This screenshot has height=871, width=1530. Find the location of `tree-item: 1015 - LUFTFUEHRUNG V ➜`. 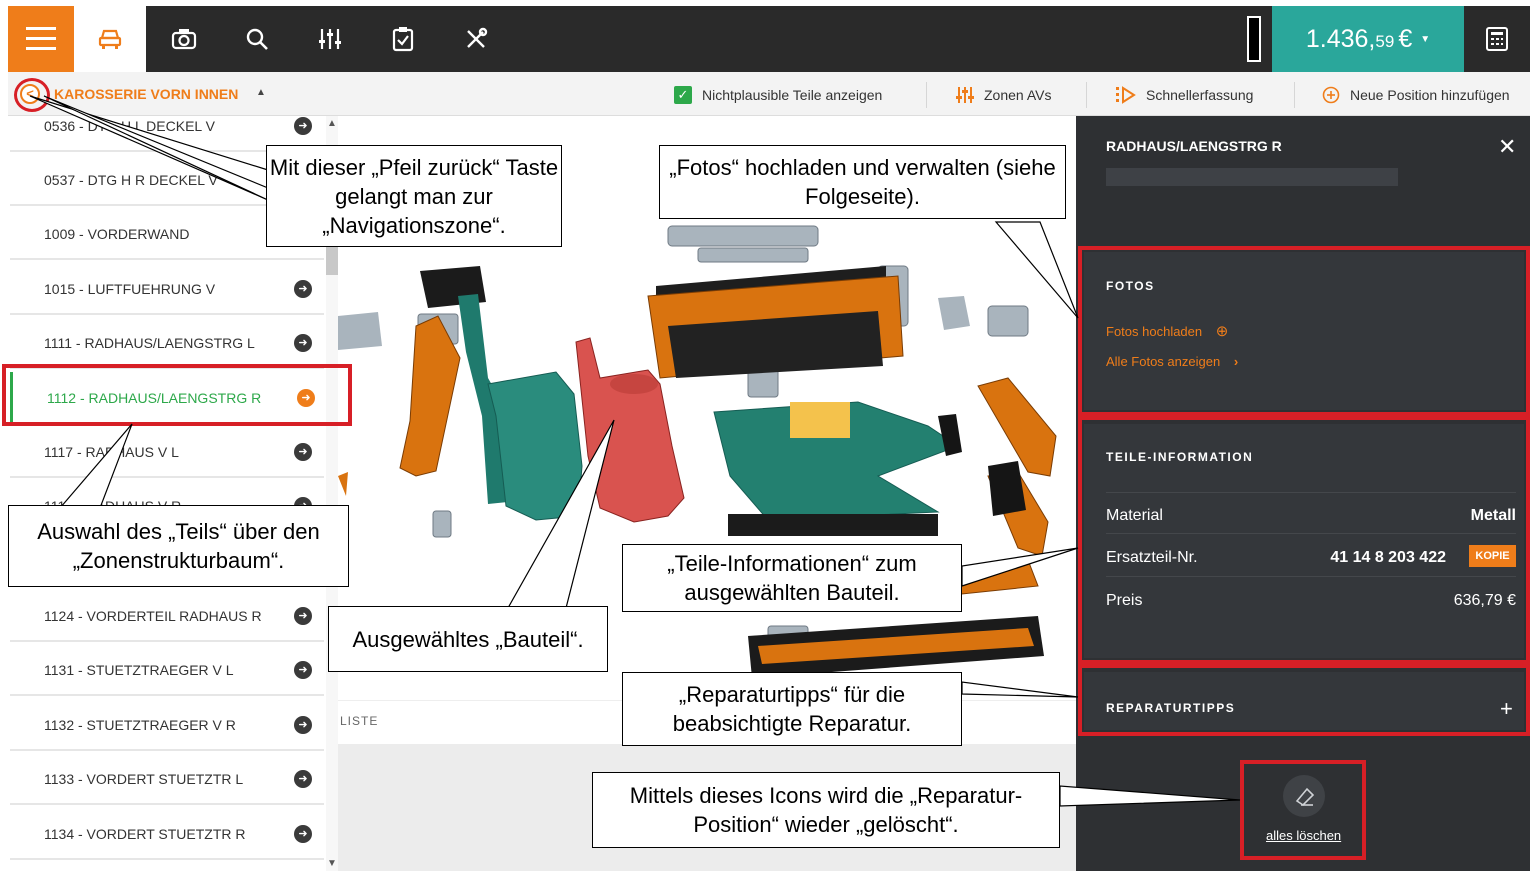

tree-item: 1015 - LUFTFUEHRUNG V ➜ is located at coordinates (167, 289).